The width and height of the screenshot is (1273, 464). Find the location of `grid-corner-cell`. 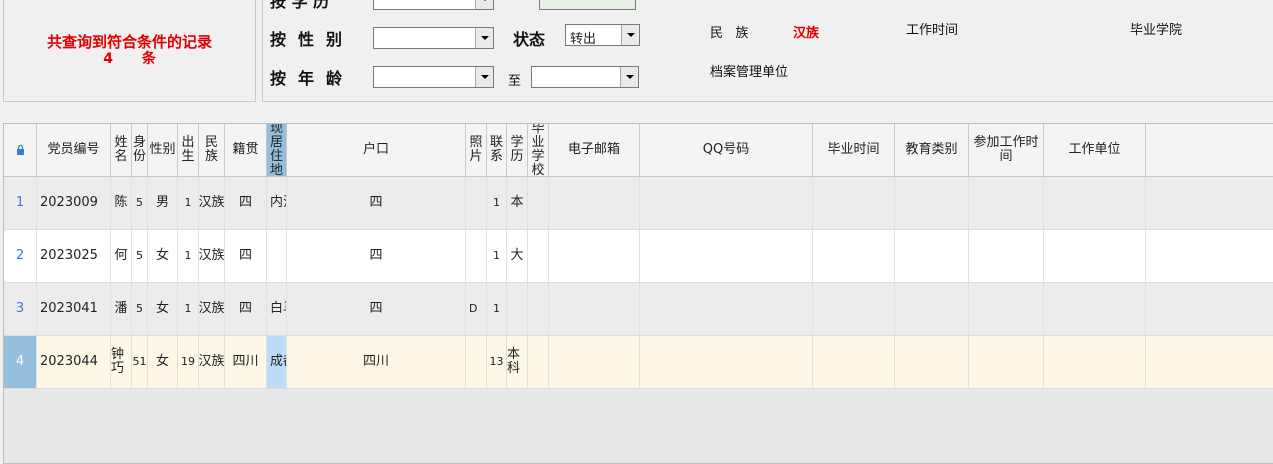

grid-corner-cell is located at coordinates (20, 150).